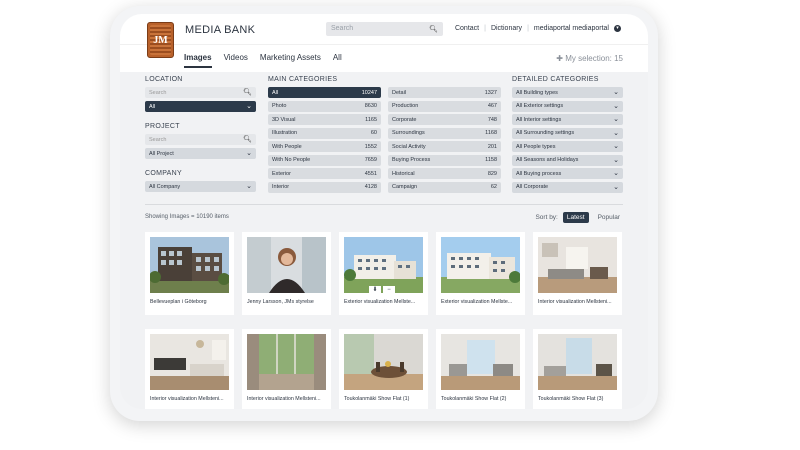 The width and height of the screenshot is (800, 450). I want to click on jm-logo: JM, so click(160, 40).